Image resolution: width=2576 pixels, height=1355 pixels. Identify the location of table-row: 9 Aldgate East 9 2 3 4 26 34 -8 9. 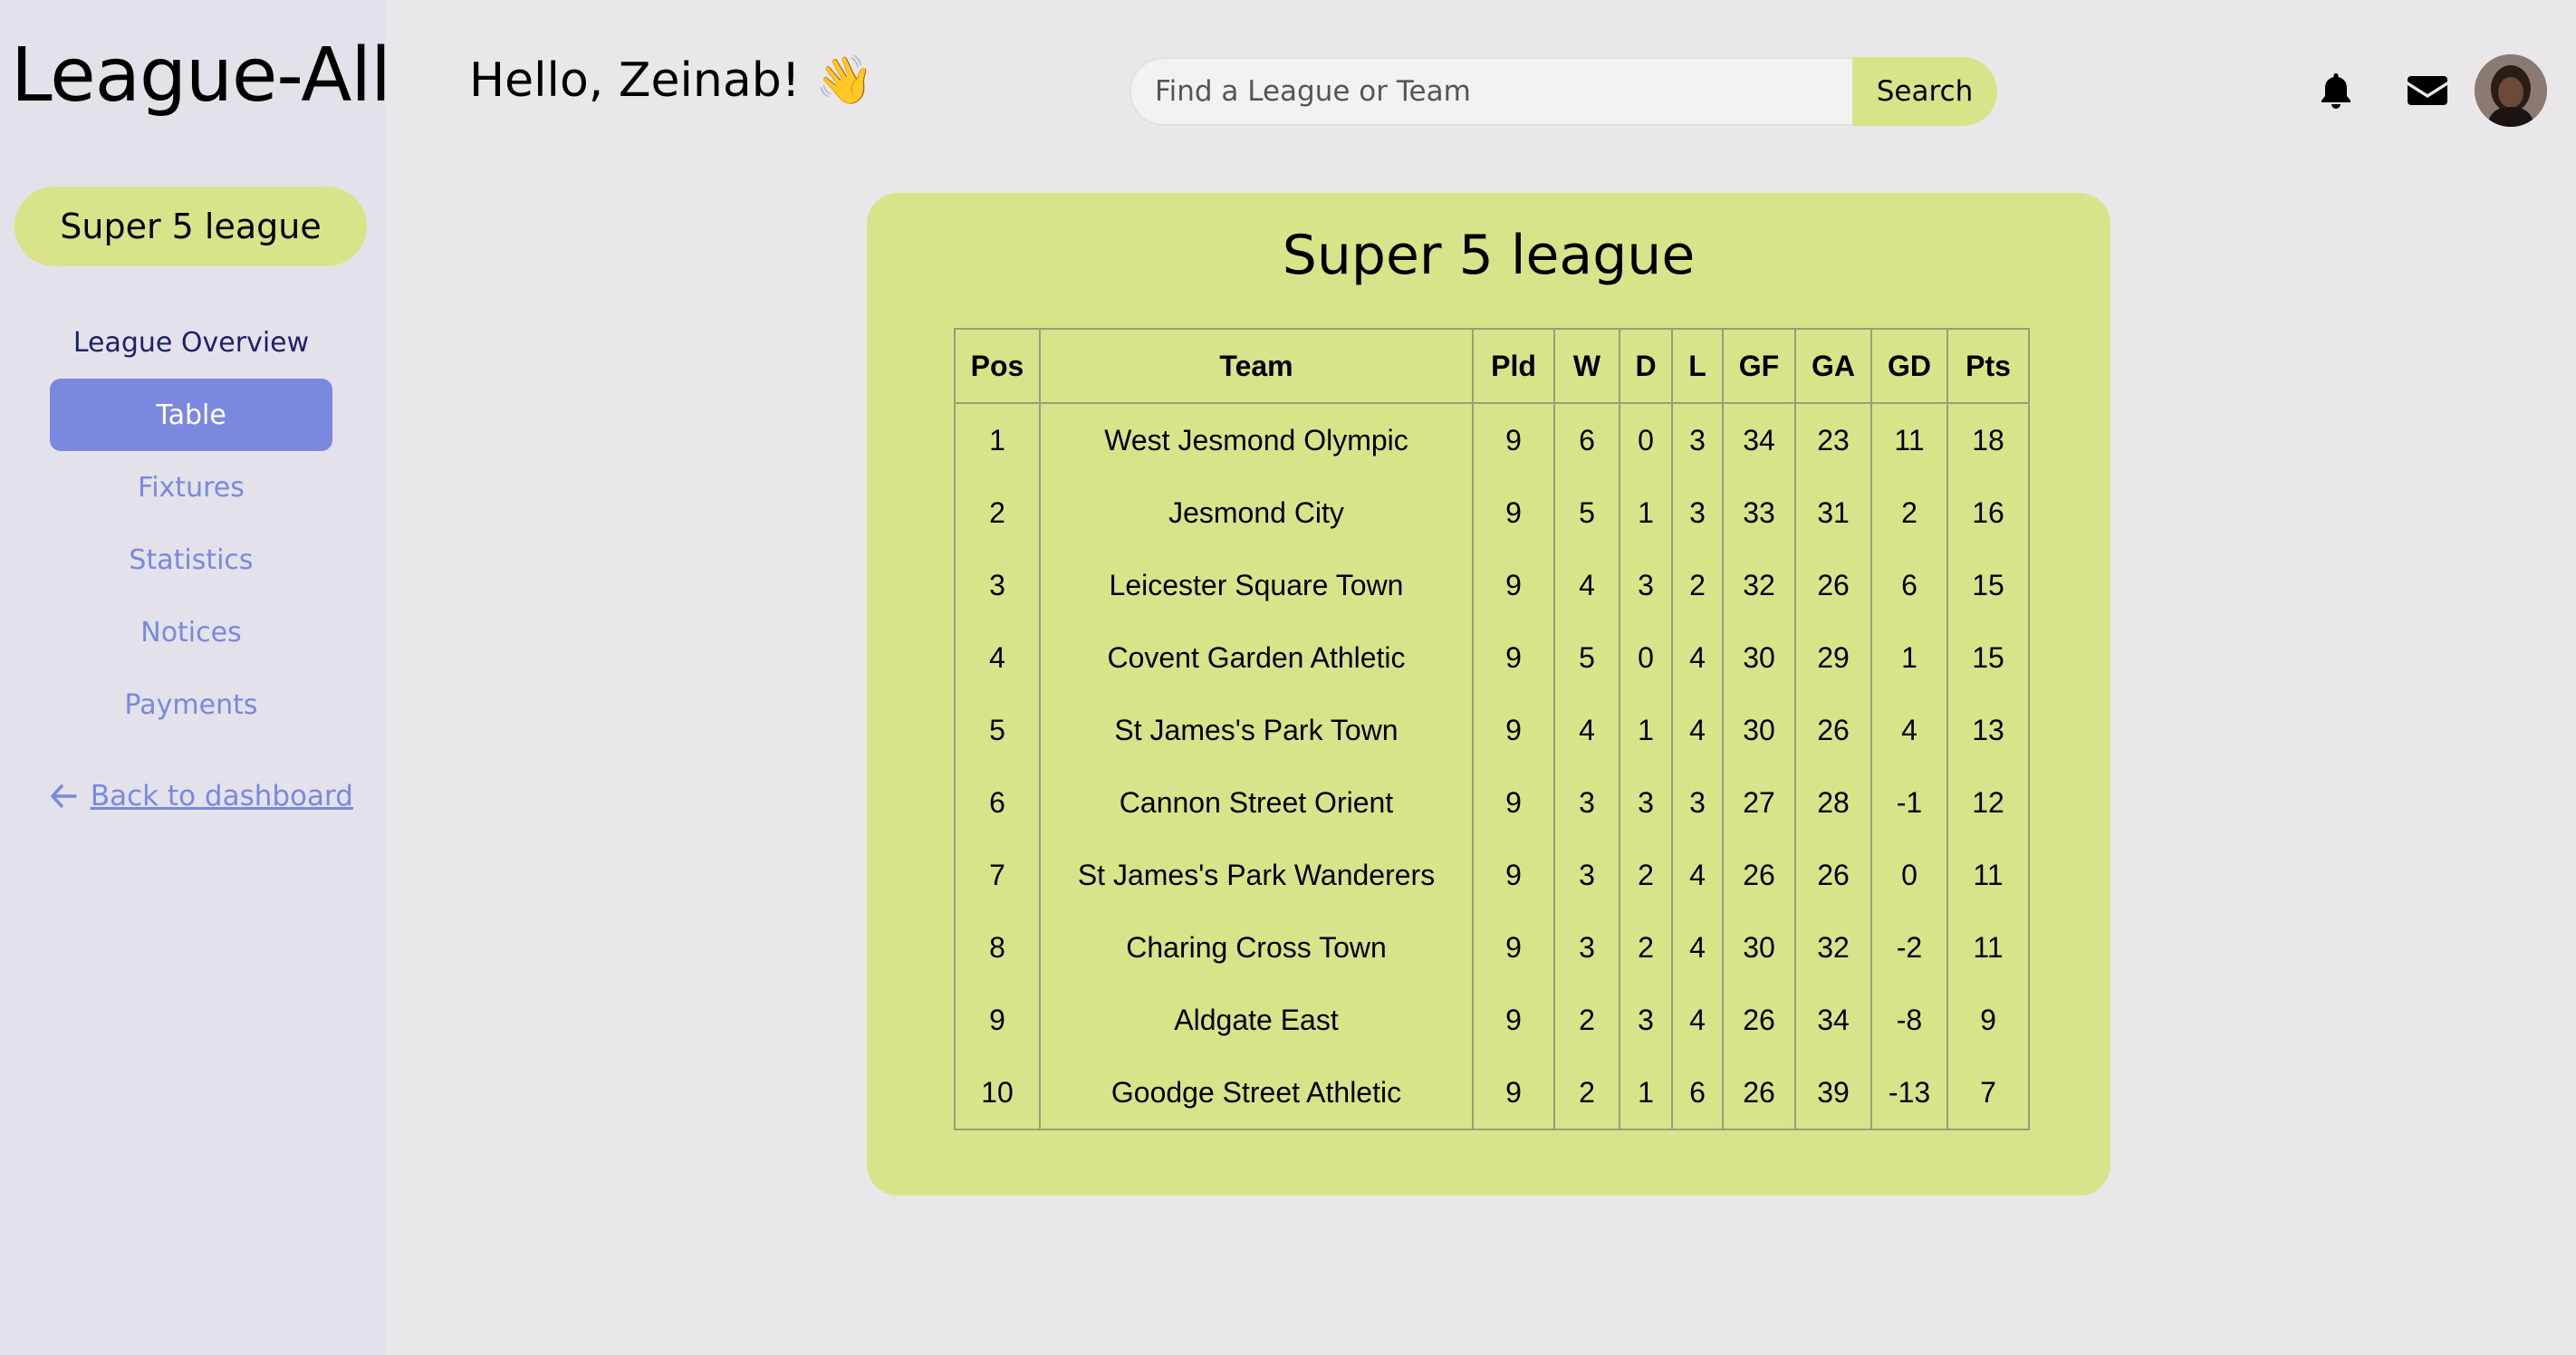
(1492, 1020).